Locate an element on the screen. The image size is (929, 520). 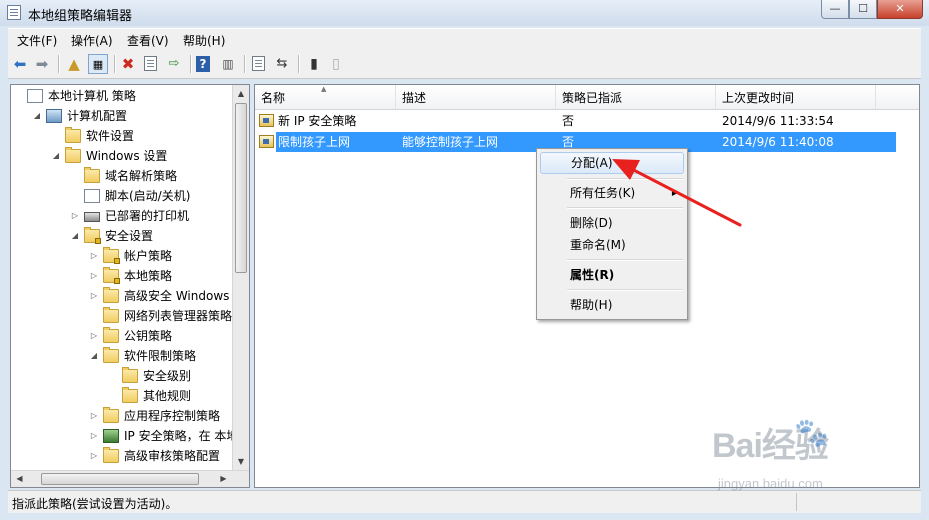
help-icon: ? is located at coordinates (203, 64).